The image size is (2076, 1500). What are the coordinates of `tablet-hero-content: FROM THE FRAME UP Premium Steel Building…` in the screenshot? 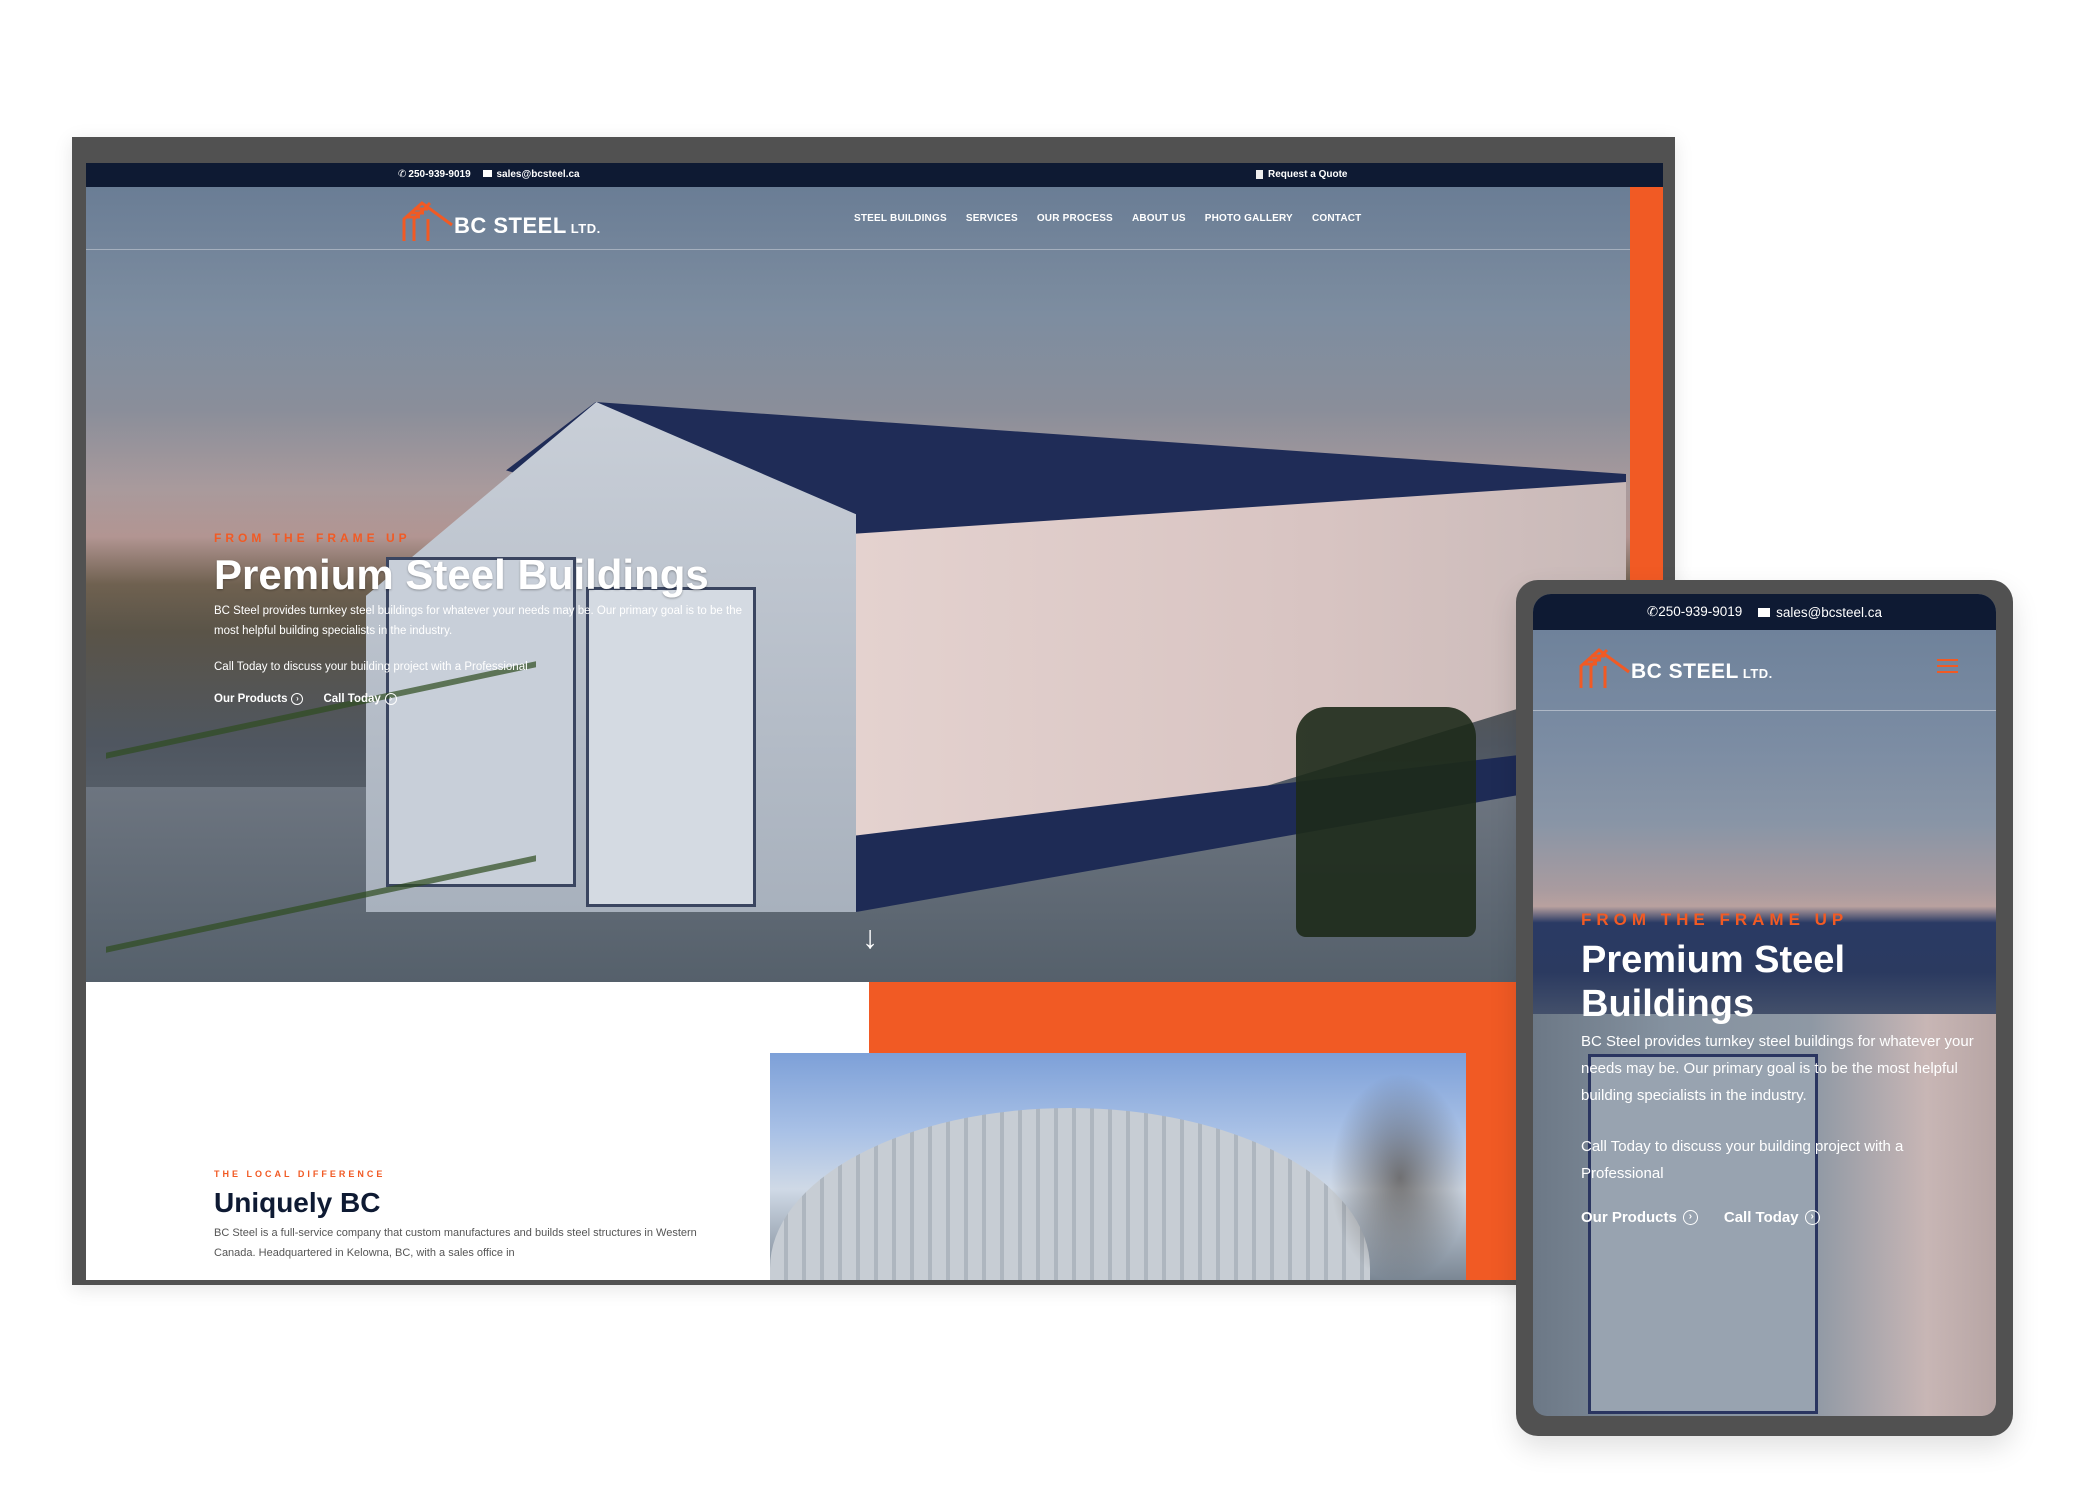 It's located at (1781, 1068).